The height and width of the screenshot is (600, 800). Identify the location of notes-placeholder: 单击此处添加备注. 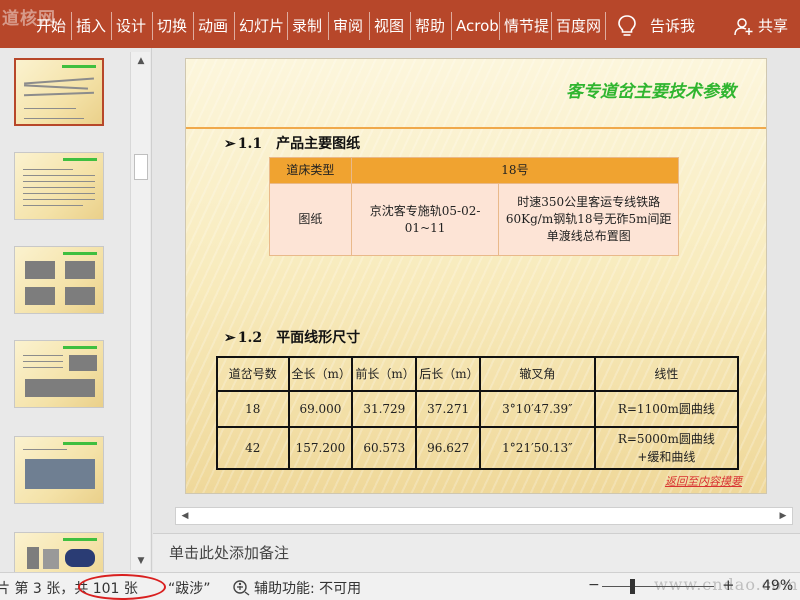
(229, 552).